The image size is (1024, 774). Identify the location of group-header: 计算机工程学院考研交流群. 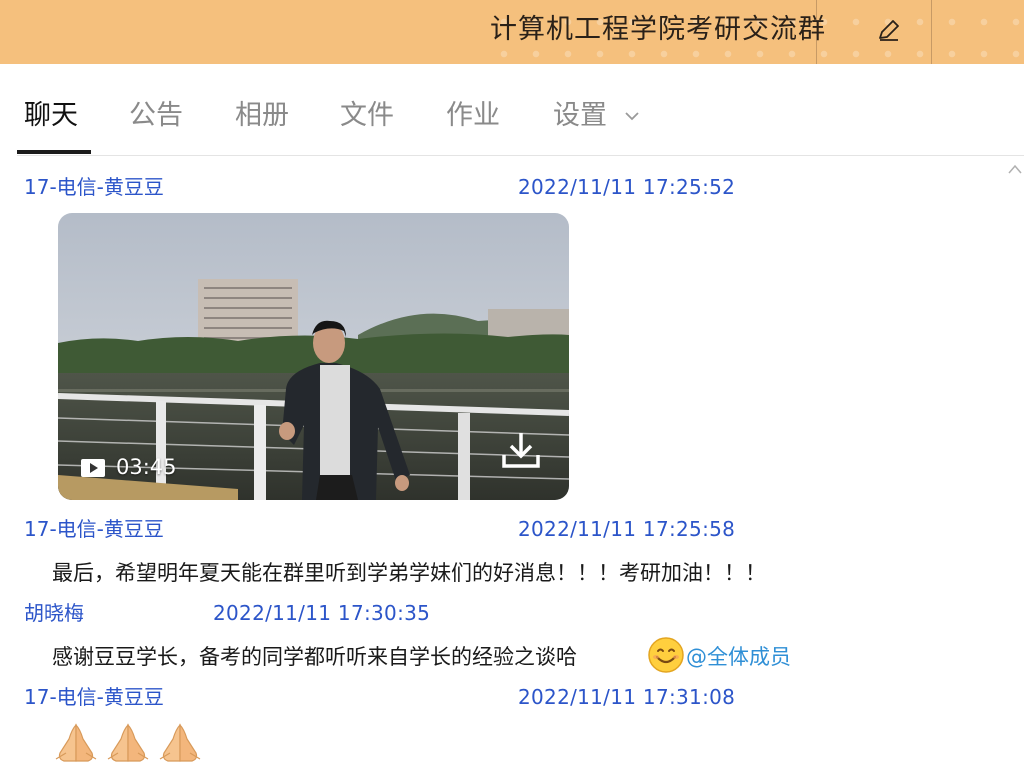
(512, 32).